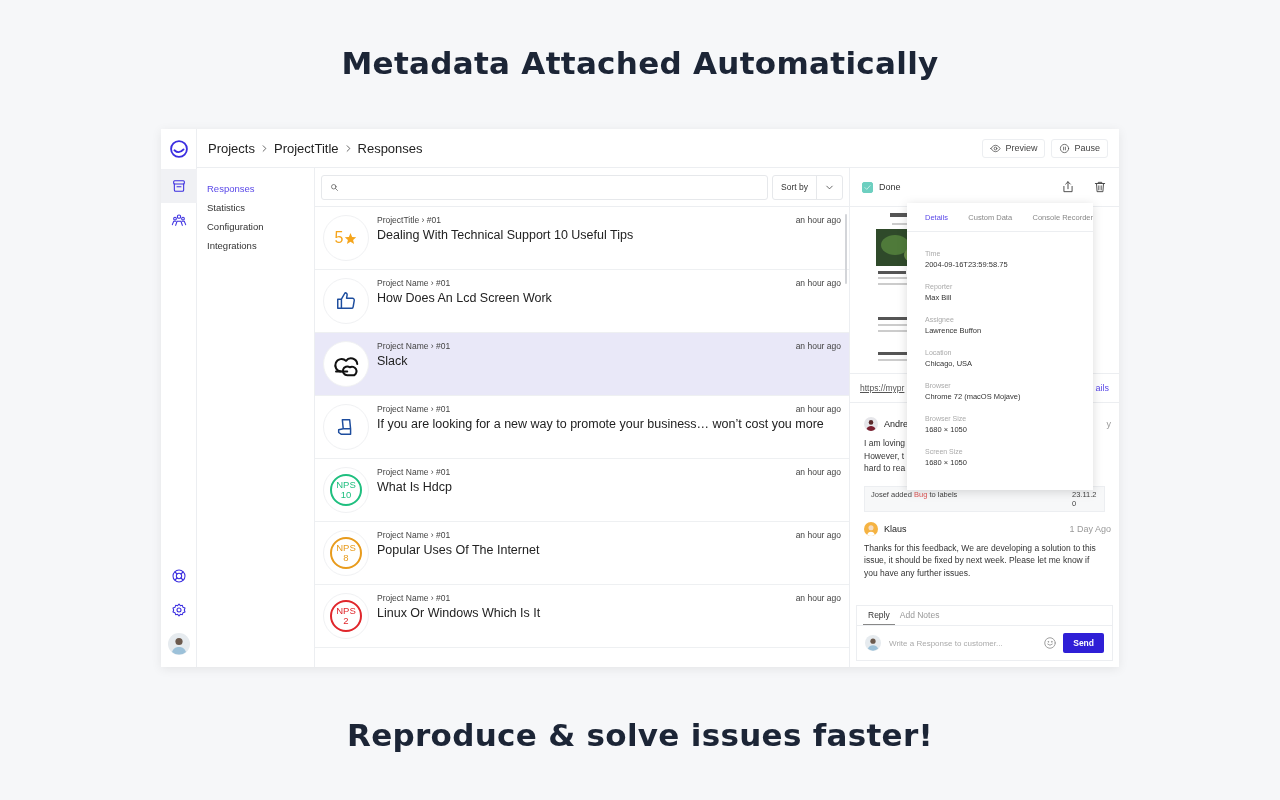 The height and width of the screenshot is (800, 1280). I want to click on breadcrumb-link: Responses, so click(390, 148).